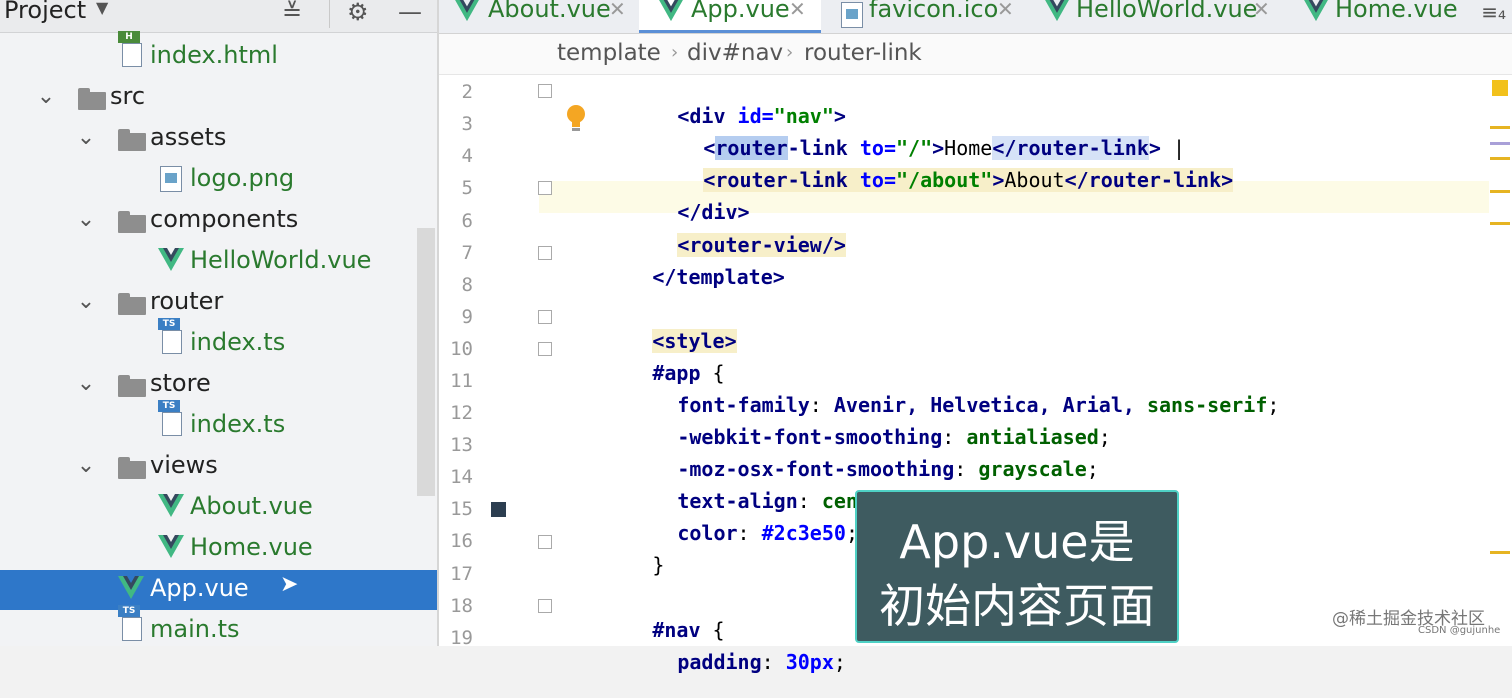 Image resolution: width=1512 pixels, height=698 pixels. Describe the element at coordinates (877, 180) in the screenshot. I see `code-token: to=` at that location.